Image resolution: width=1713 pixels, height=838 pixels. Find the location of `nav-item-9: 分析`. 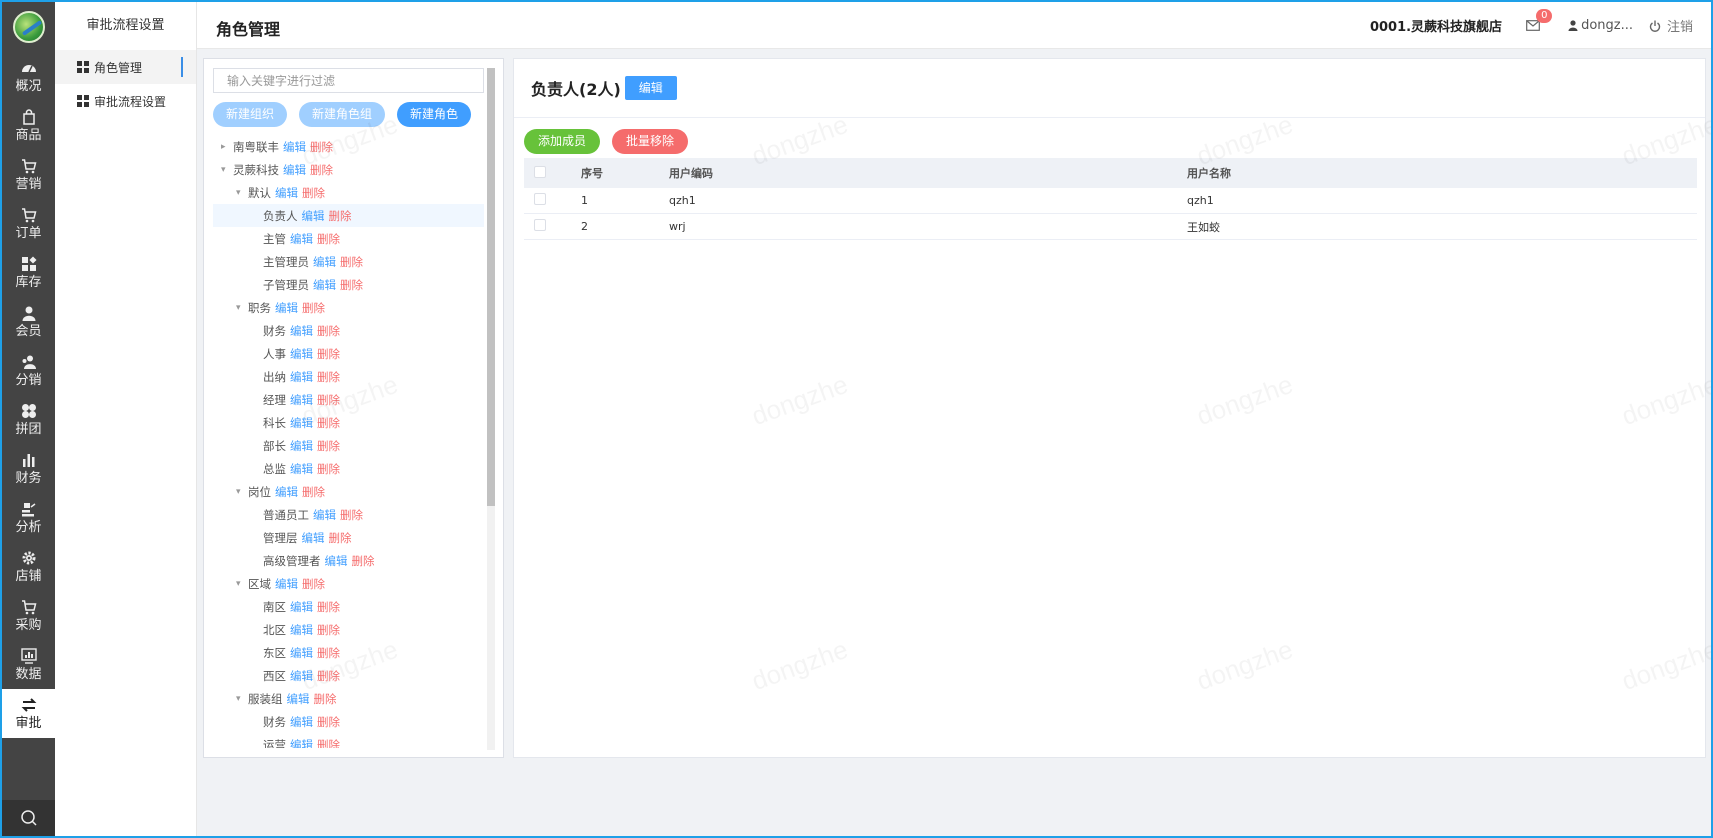

nav-item-9: 分析 is located at coordinates (28, 517).